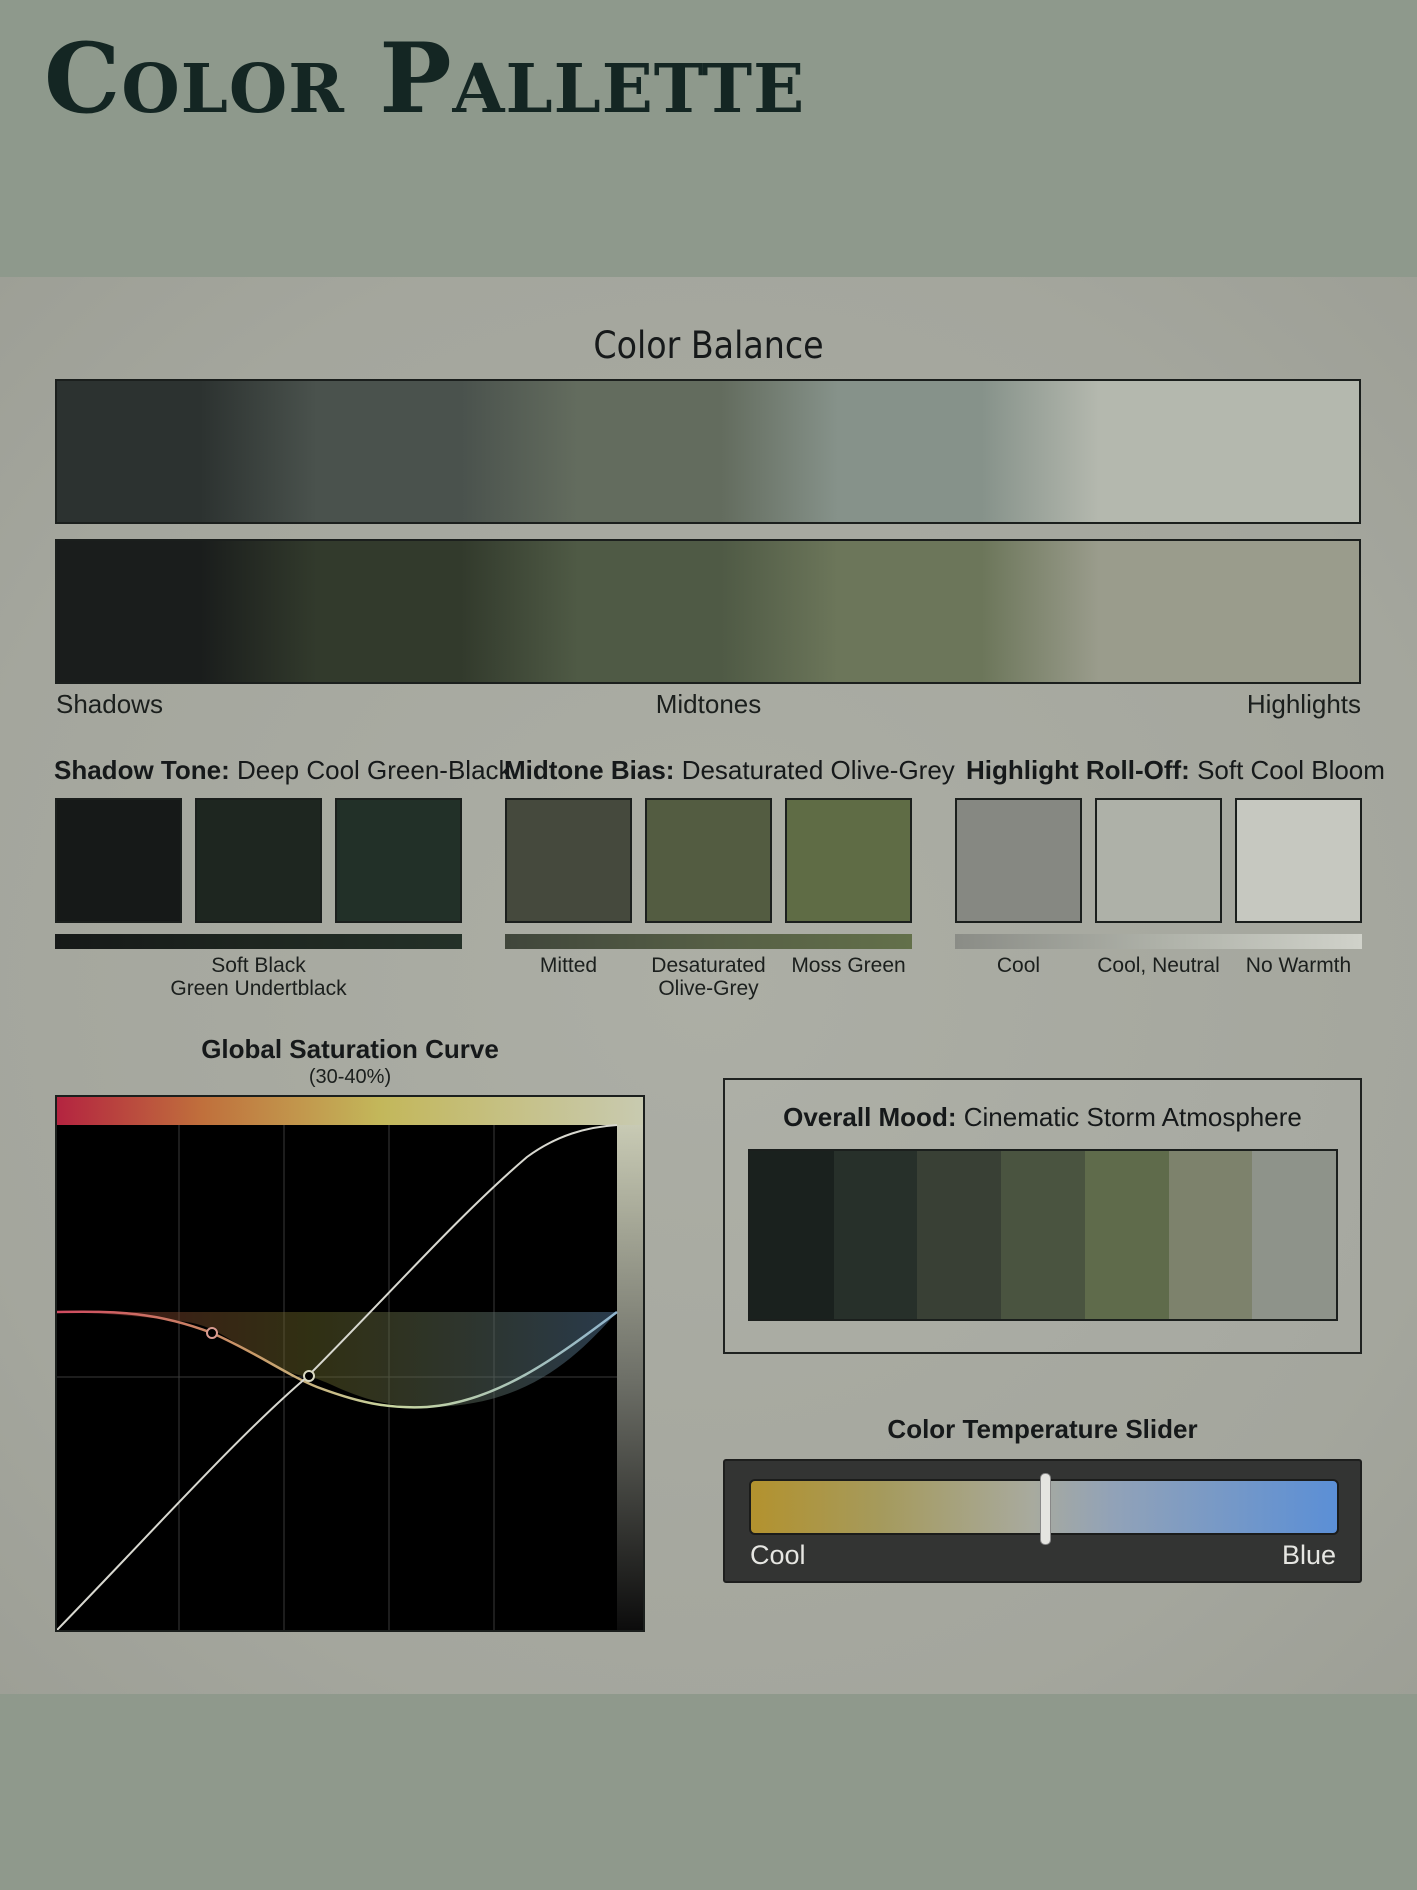 This screenshot has width=1417, height=1890. I want to click on shadow-tone-value: Deep Cool Green-Black, so click(374, 770).